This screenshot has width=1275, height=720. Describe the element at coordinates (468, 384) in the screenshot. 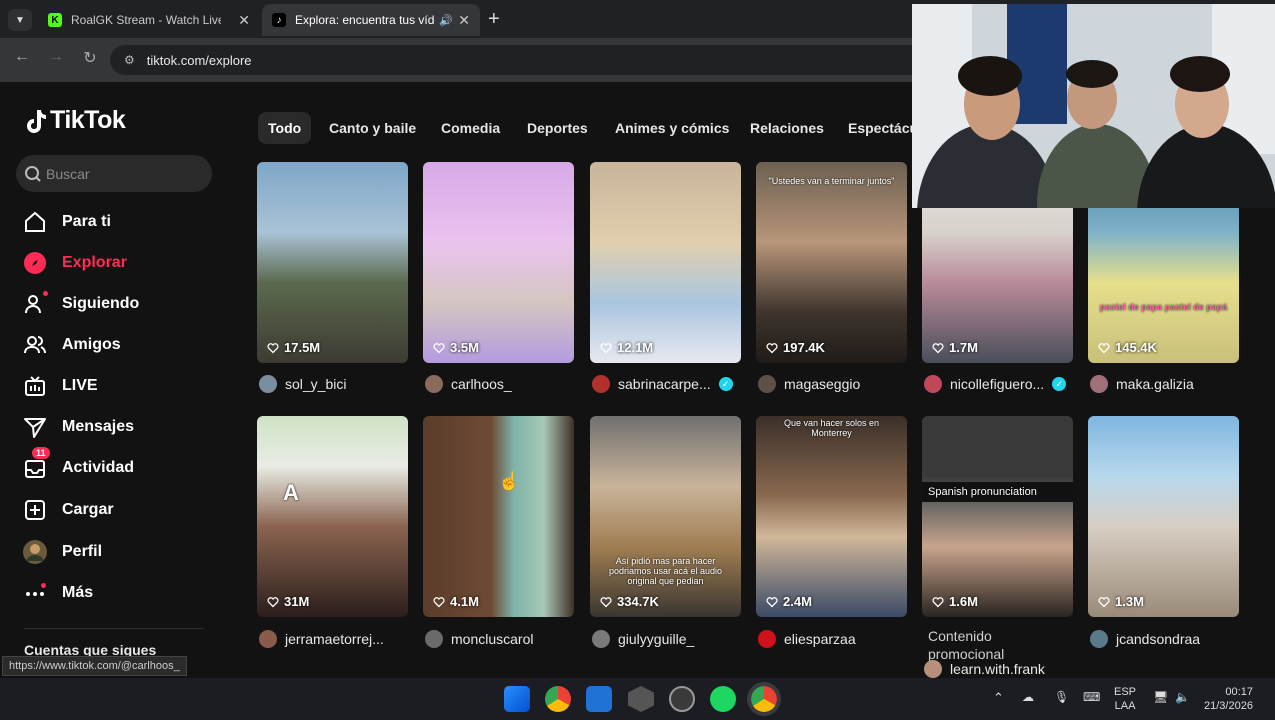

I see `video-author: carlhoos_` at that location.